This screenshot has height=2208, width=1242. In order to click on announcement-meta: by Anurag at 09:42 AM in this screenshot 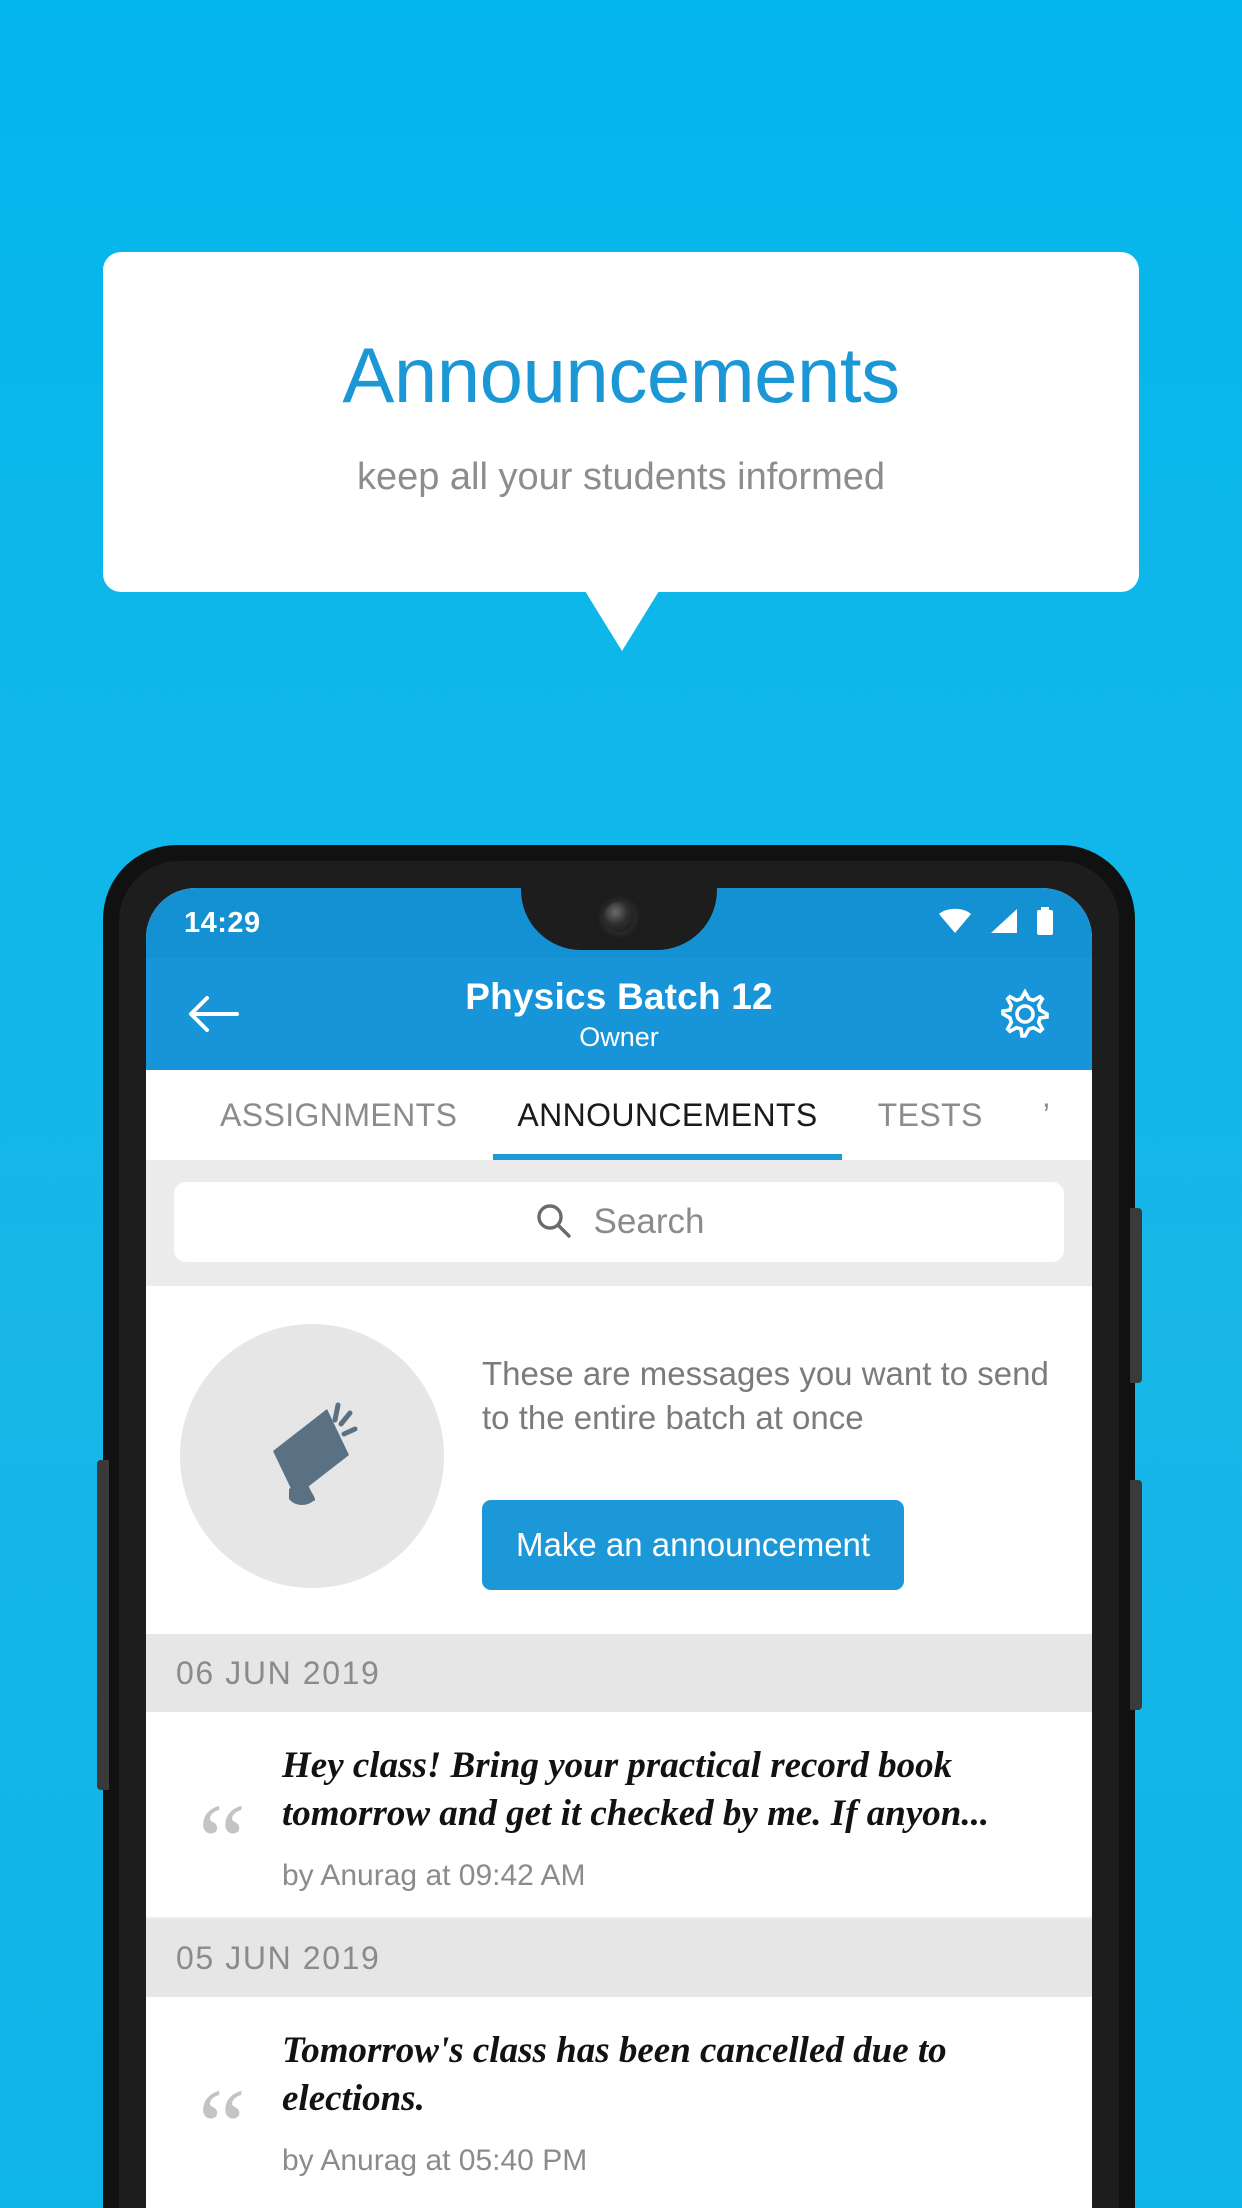, I will do `click(434, 1876)`.